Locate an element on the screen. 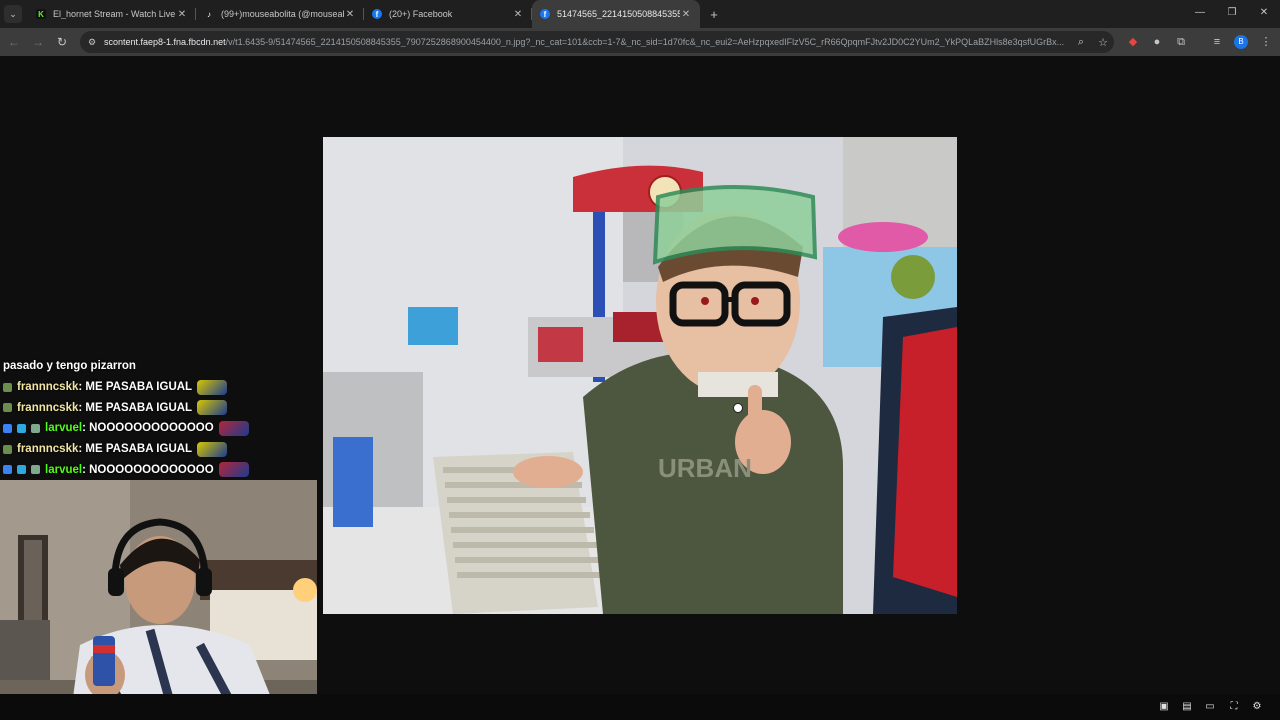 Image resolution: width=1280 pixels, height=720 pixels. tiktok-icon: ♪ is located at coordinates (209, 14).